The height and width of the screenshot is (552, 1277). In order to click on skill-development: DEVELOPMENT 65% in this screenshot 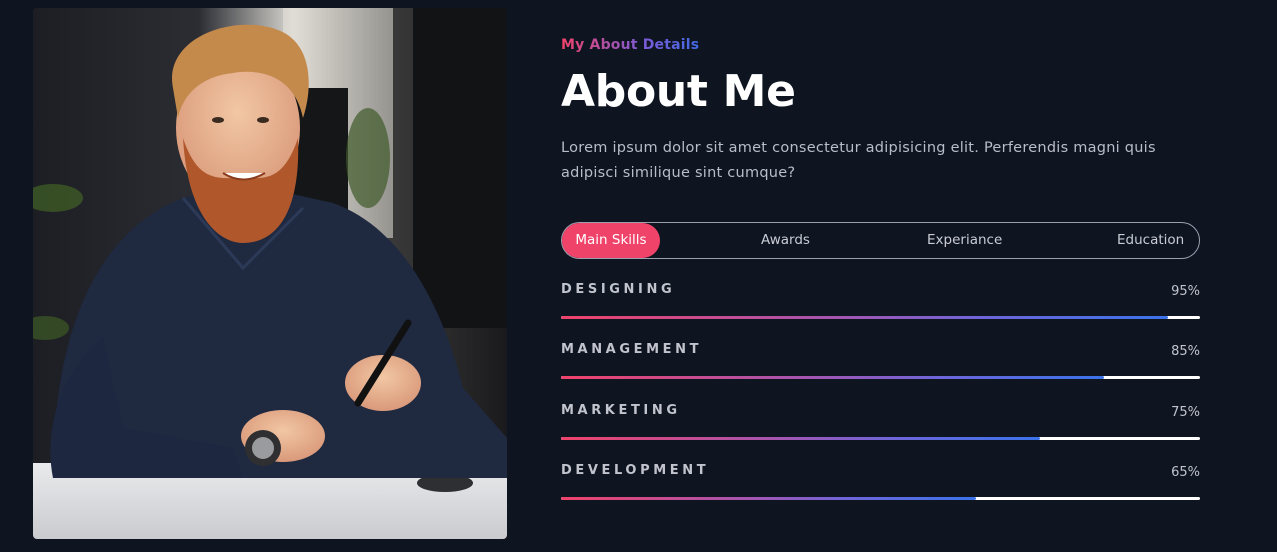, I will do `click(880, 483)`.